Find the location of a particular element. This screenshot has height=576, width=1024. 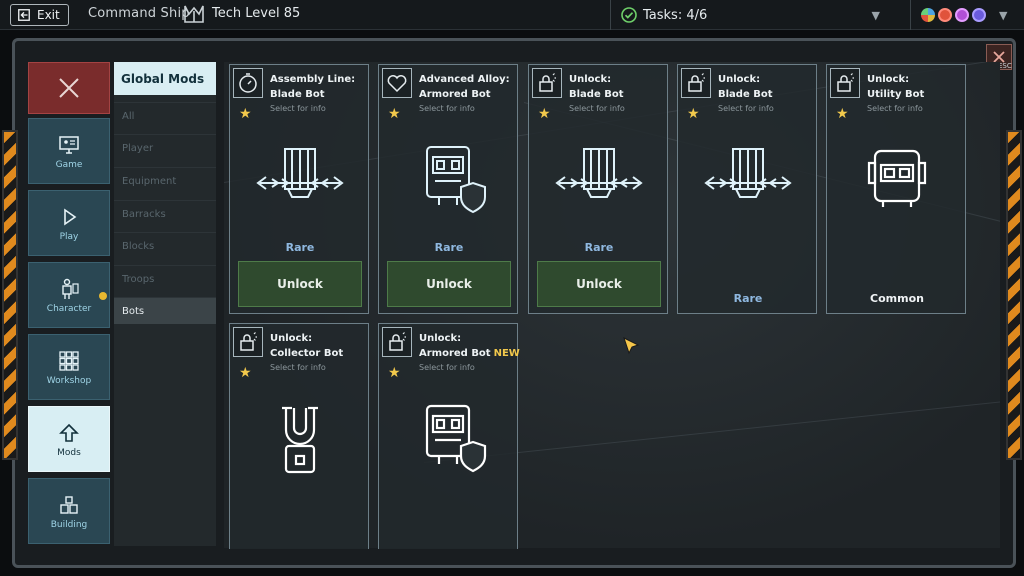

resource-red-icon is located at coordinates (945, 15).